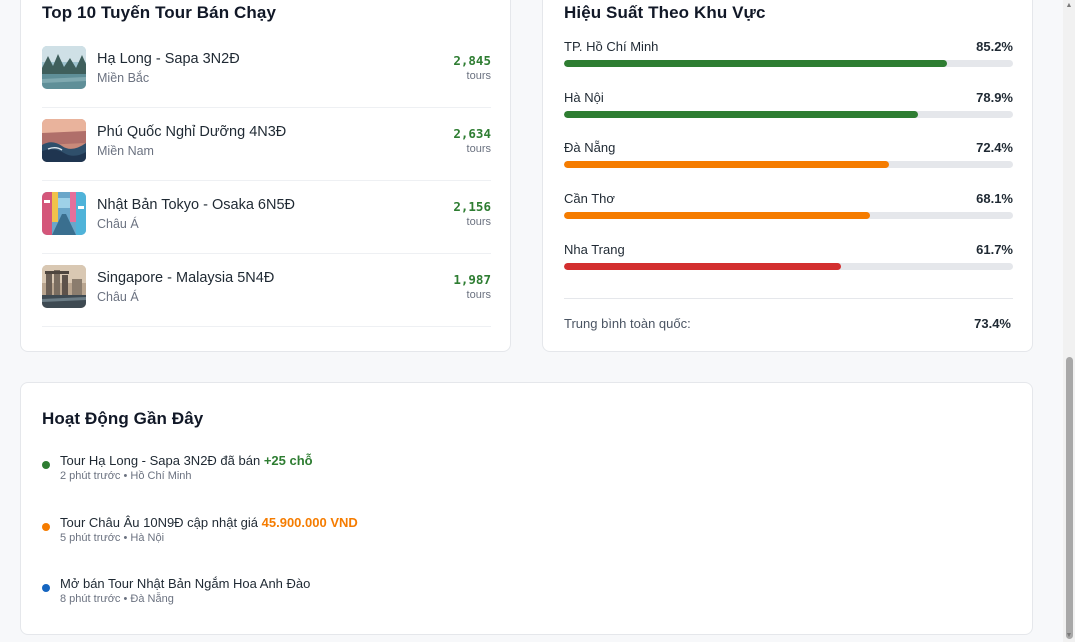  I want to click on activity-description: Mở bán Tour Nhật Bản Ngắm Hoa Anh Đào, so click(185, 583).